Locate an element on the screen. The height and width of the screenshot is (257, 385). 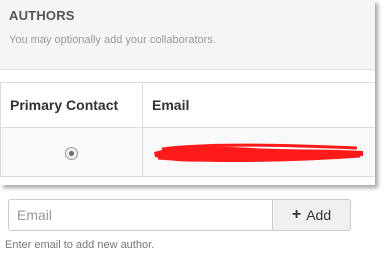
primary-contact-cell is located at coordinates (71, 152).